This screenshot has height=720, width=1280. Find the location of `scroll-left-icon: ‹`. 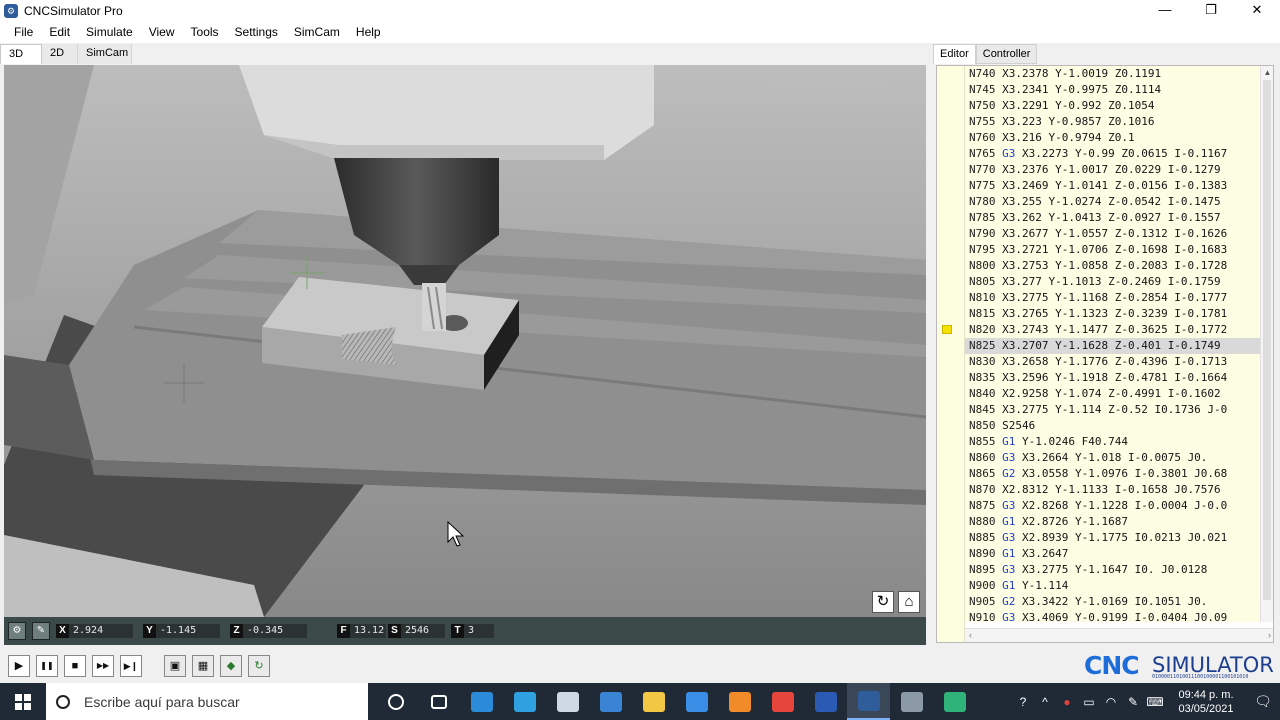

scroll-left-icon: ‹ is located at coordinates (970, 635).